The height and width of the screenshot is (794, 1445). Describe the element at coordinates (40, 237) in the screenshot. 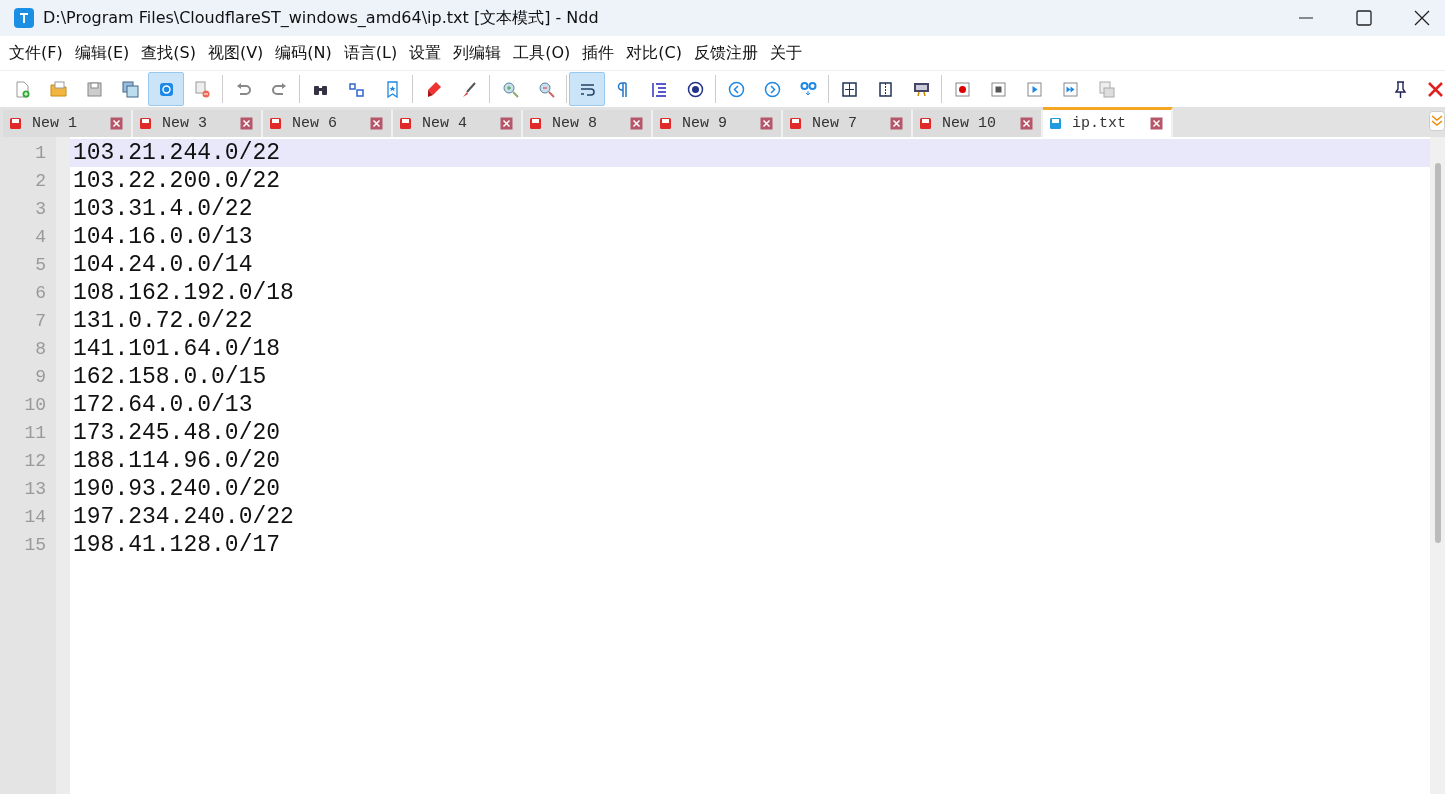

I see `line-number: 4` at that location.